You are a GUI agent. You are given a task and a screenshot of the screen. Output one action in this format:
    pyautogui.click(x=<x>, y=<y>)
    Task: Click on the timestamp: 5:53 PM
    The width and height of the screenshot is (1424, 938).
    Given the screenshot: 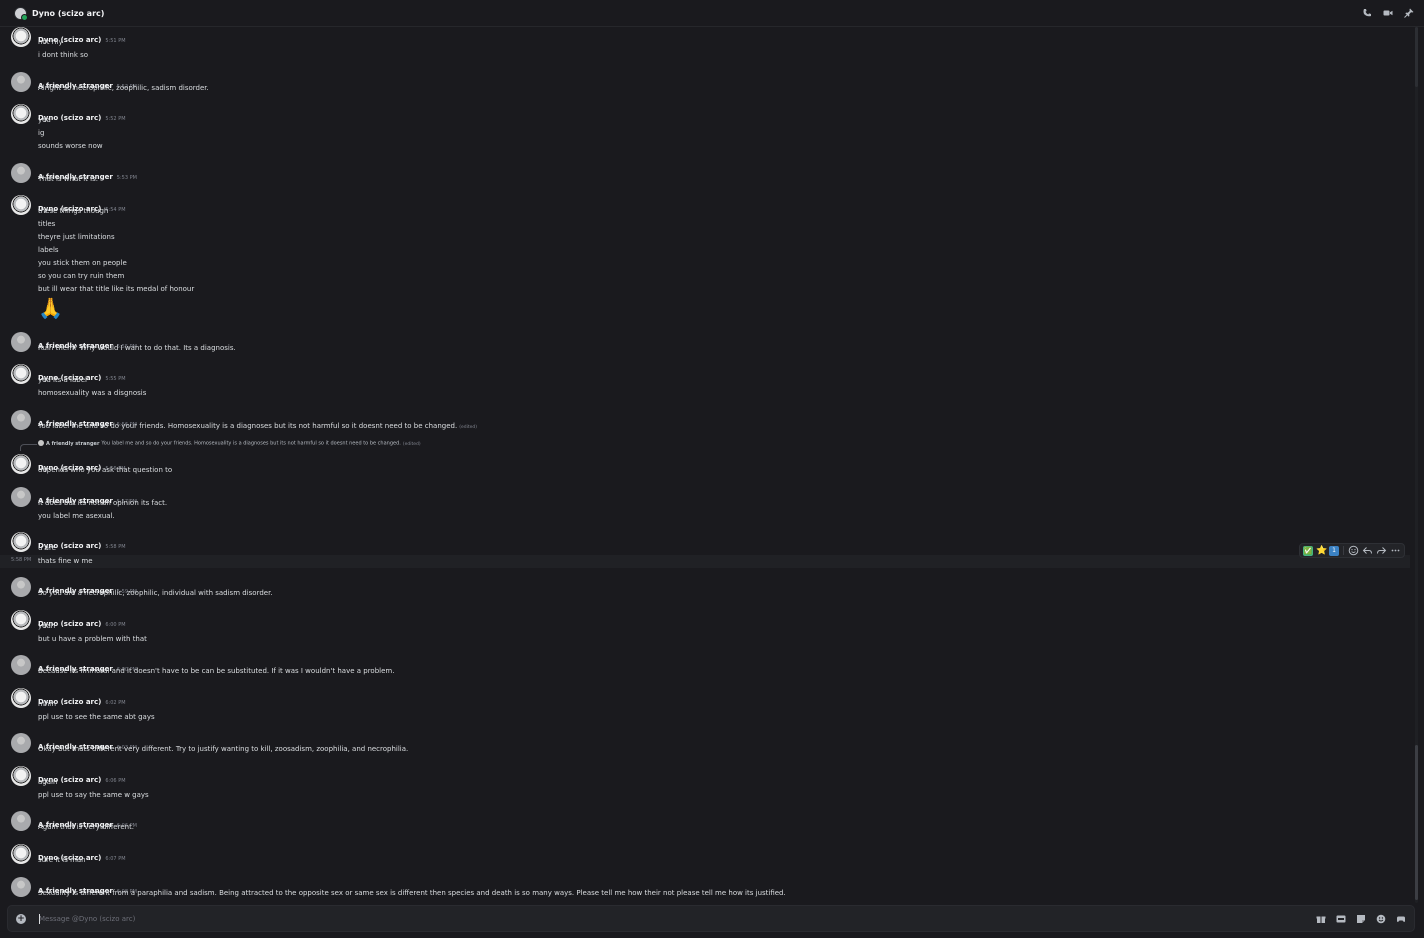 What is the action you would take?
    pyautogui.click(x=126, y=178)
    